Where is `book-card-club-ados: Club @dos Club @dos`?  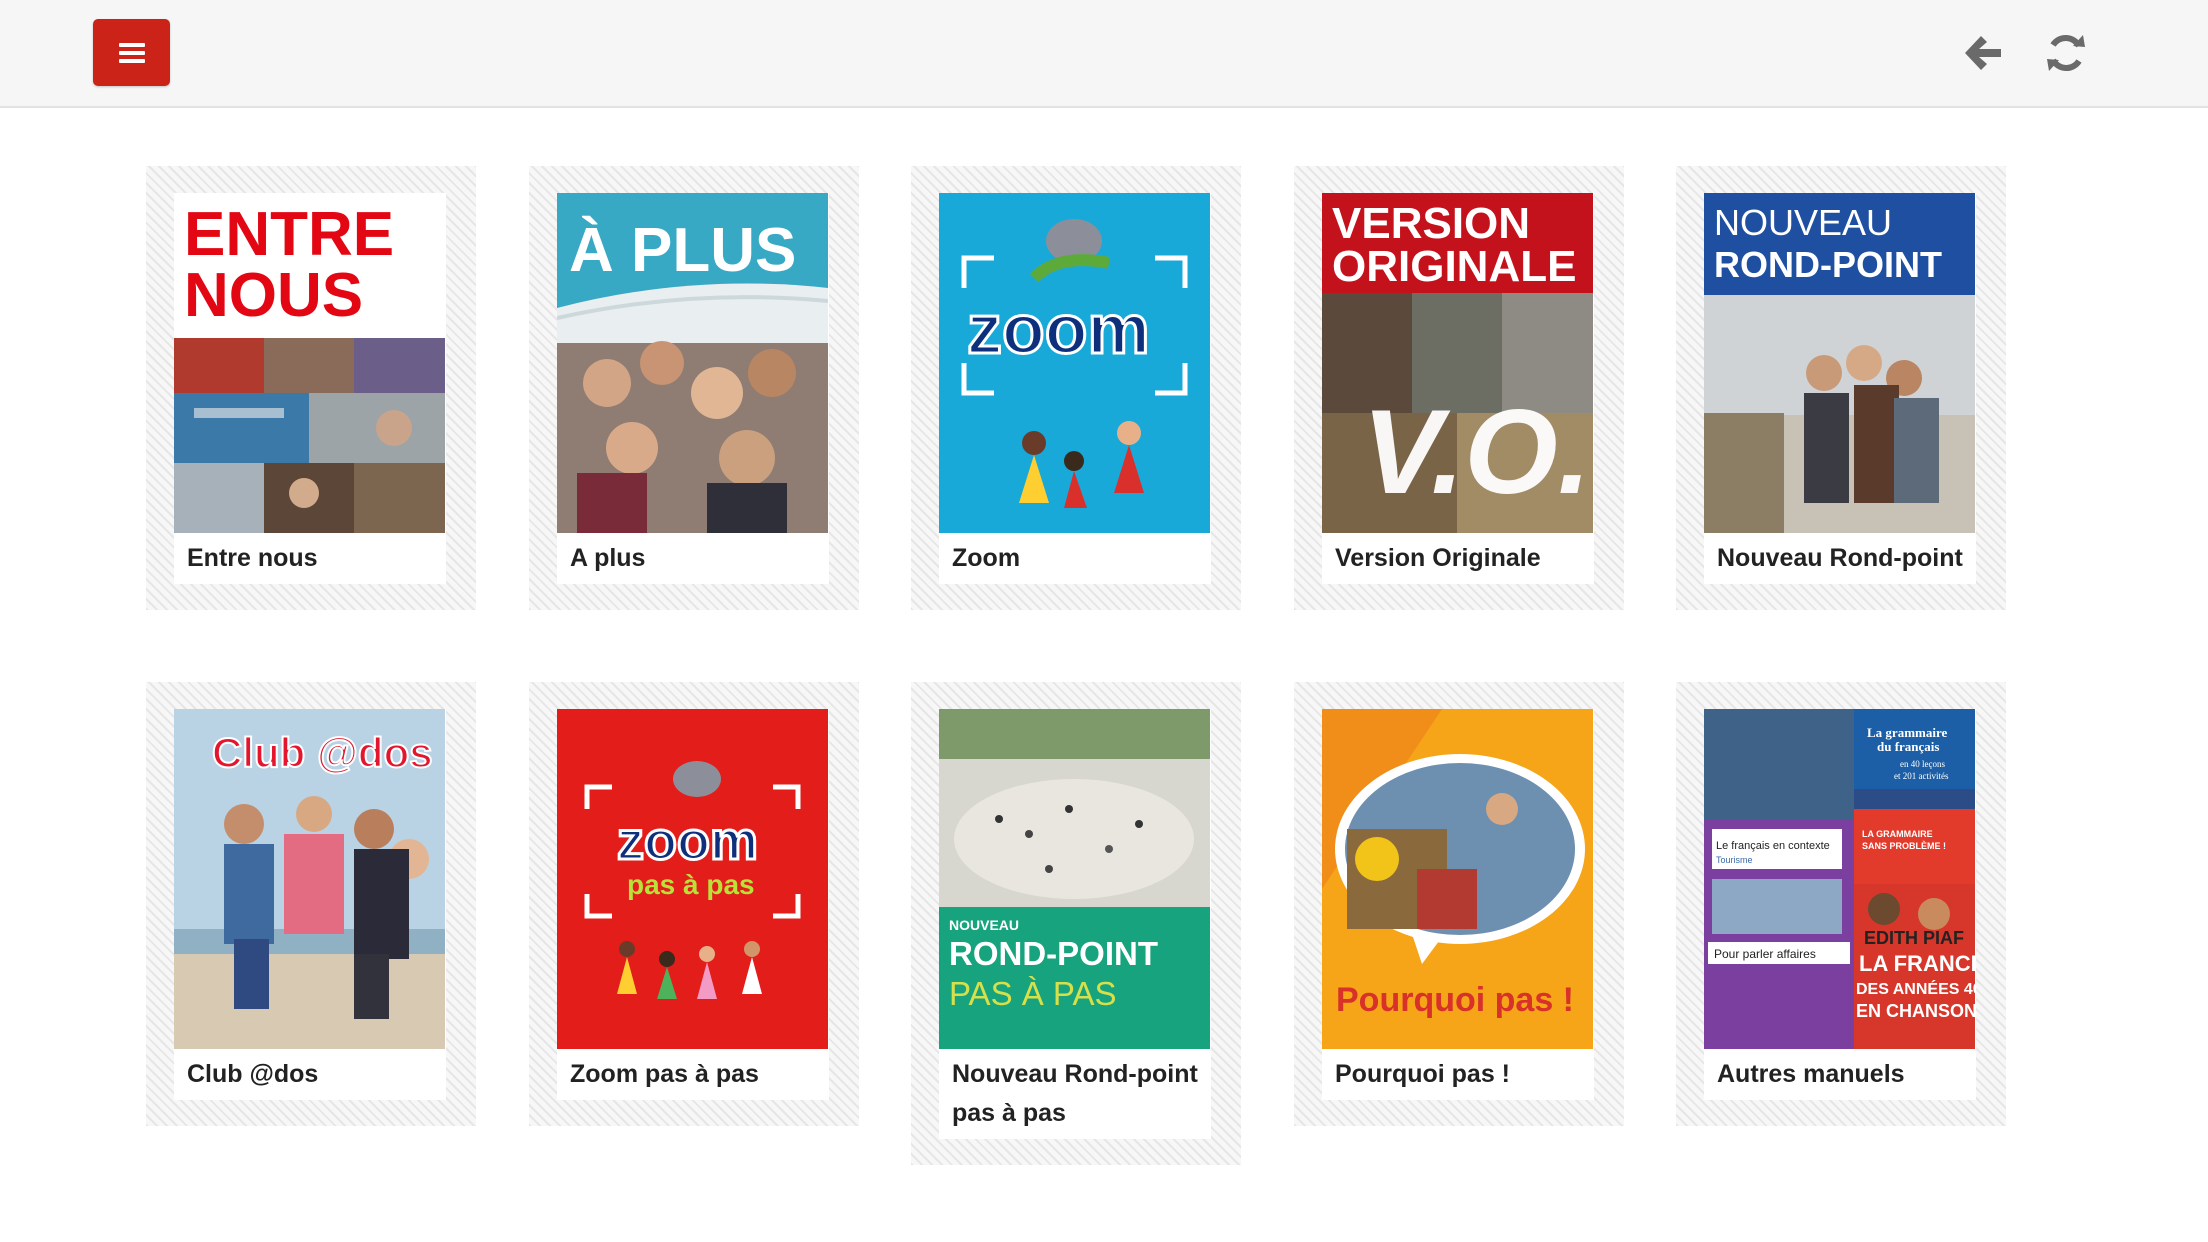
book-card-club-ados: Club @dos Club @dos is located at coordinates (311, 904).